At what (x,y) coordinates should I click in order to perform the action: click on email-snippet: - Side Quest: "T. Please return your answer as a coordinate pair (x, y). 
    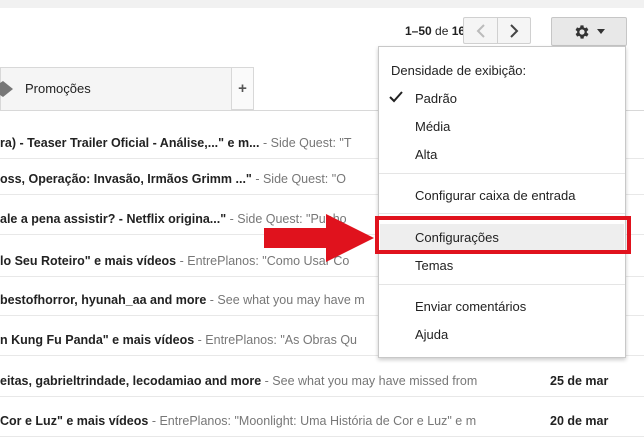
    Looking at the image, I should click on (305, 143).